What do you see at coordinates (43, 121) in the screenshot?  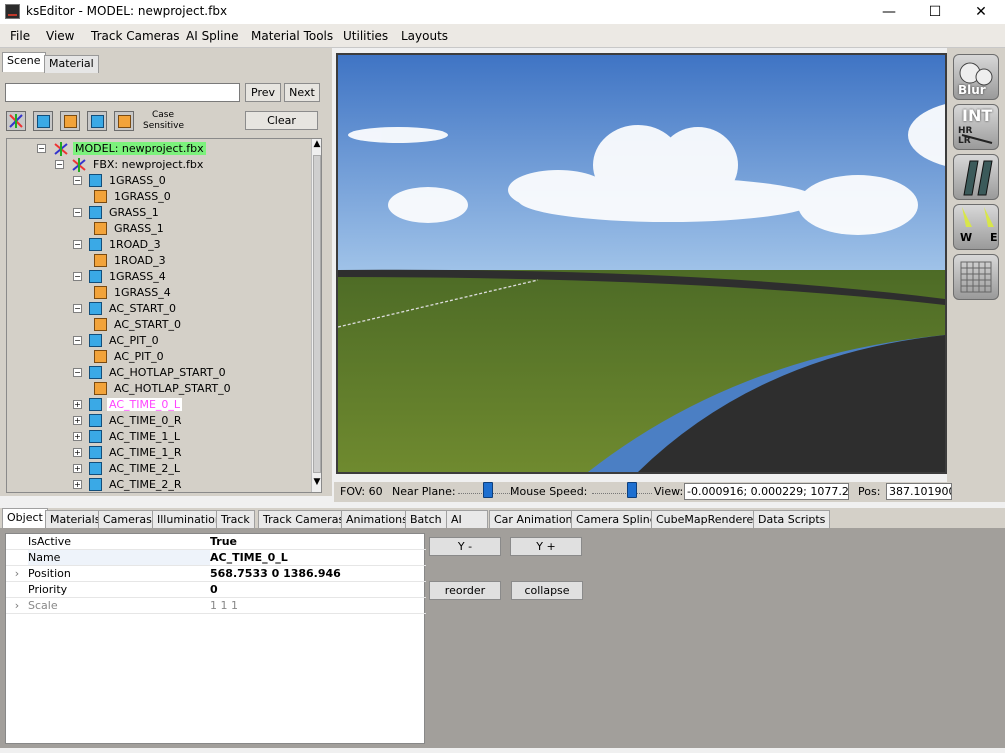 I see `filter-mesh-blue-toggle` at bounding box center [43, 121].